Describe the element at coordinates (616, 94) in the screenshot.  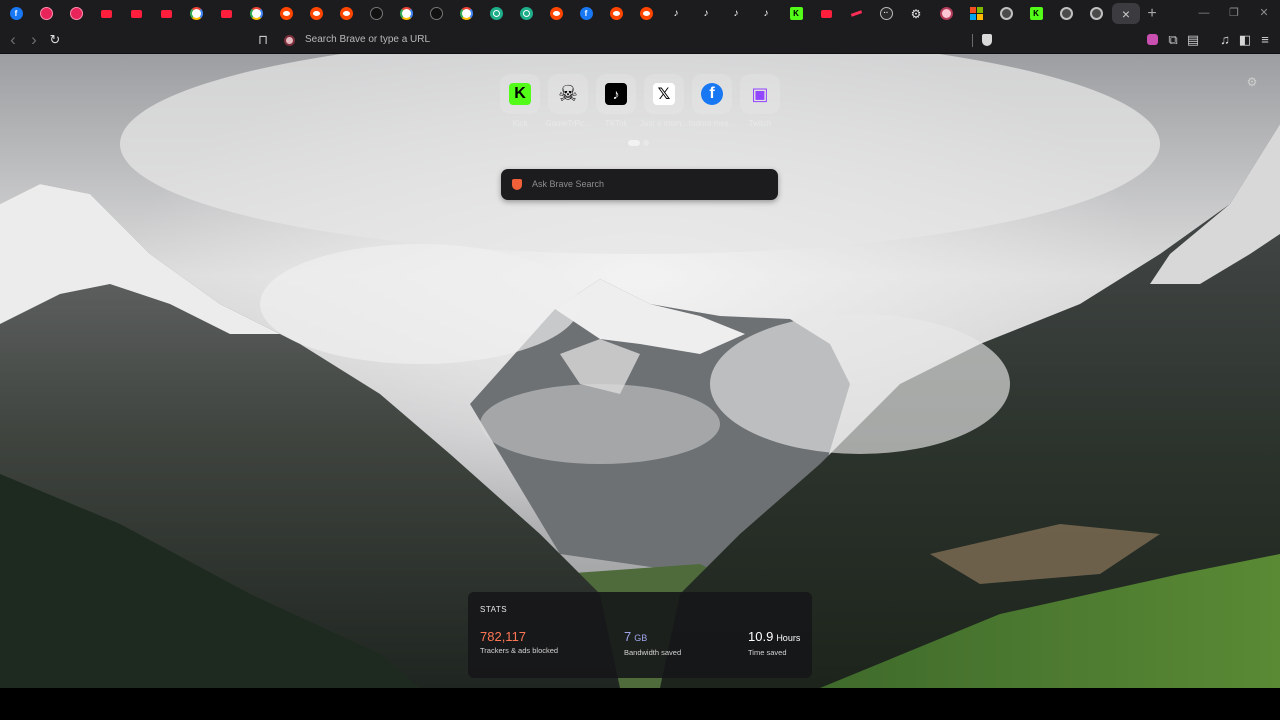
I see `tiktok-icon: ♪` at that location.